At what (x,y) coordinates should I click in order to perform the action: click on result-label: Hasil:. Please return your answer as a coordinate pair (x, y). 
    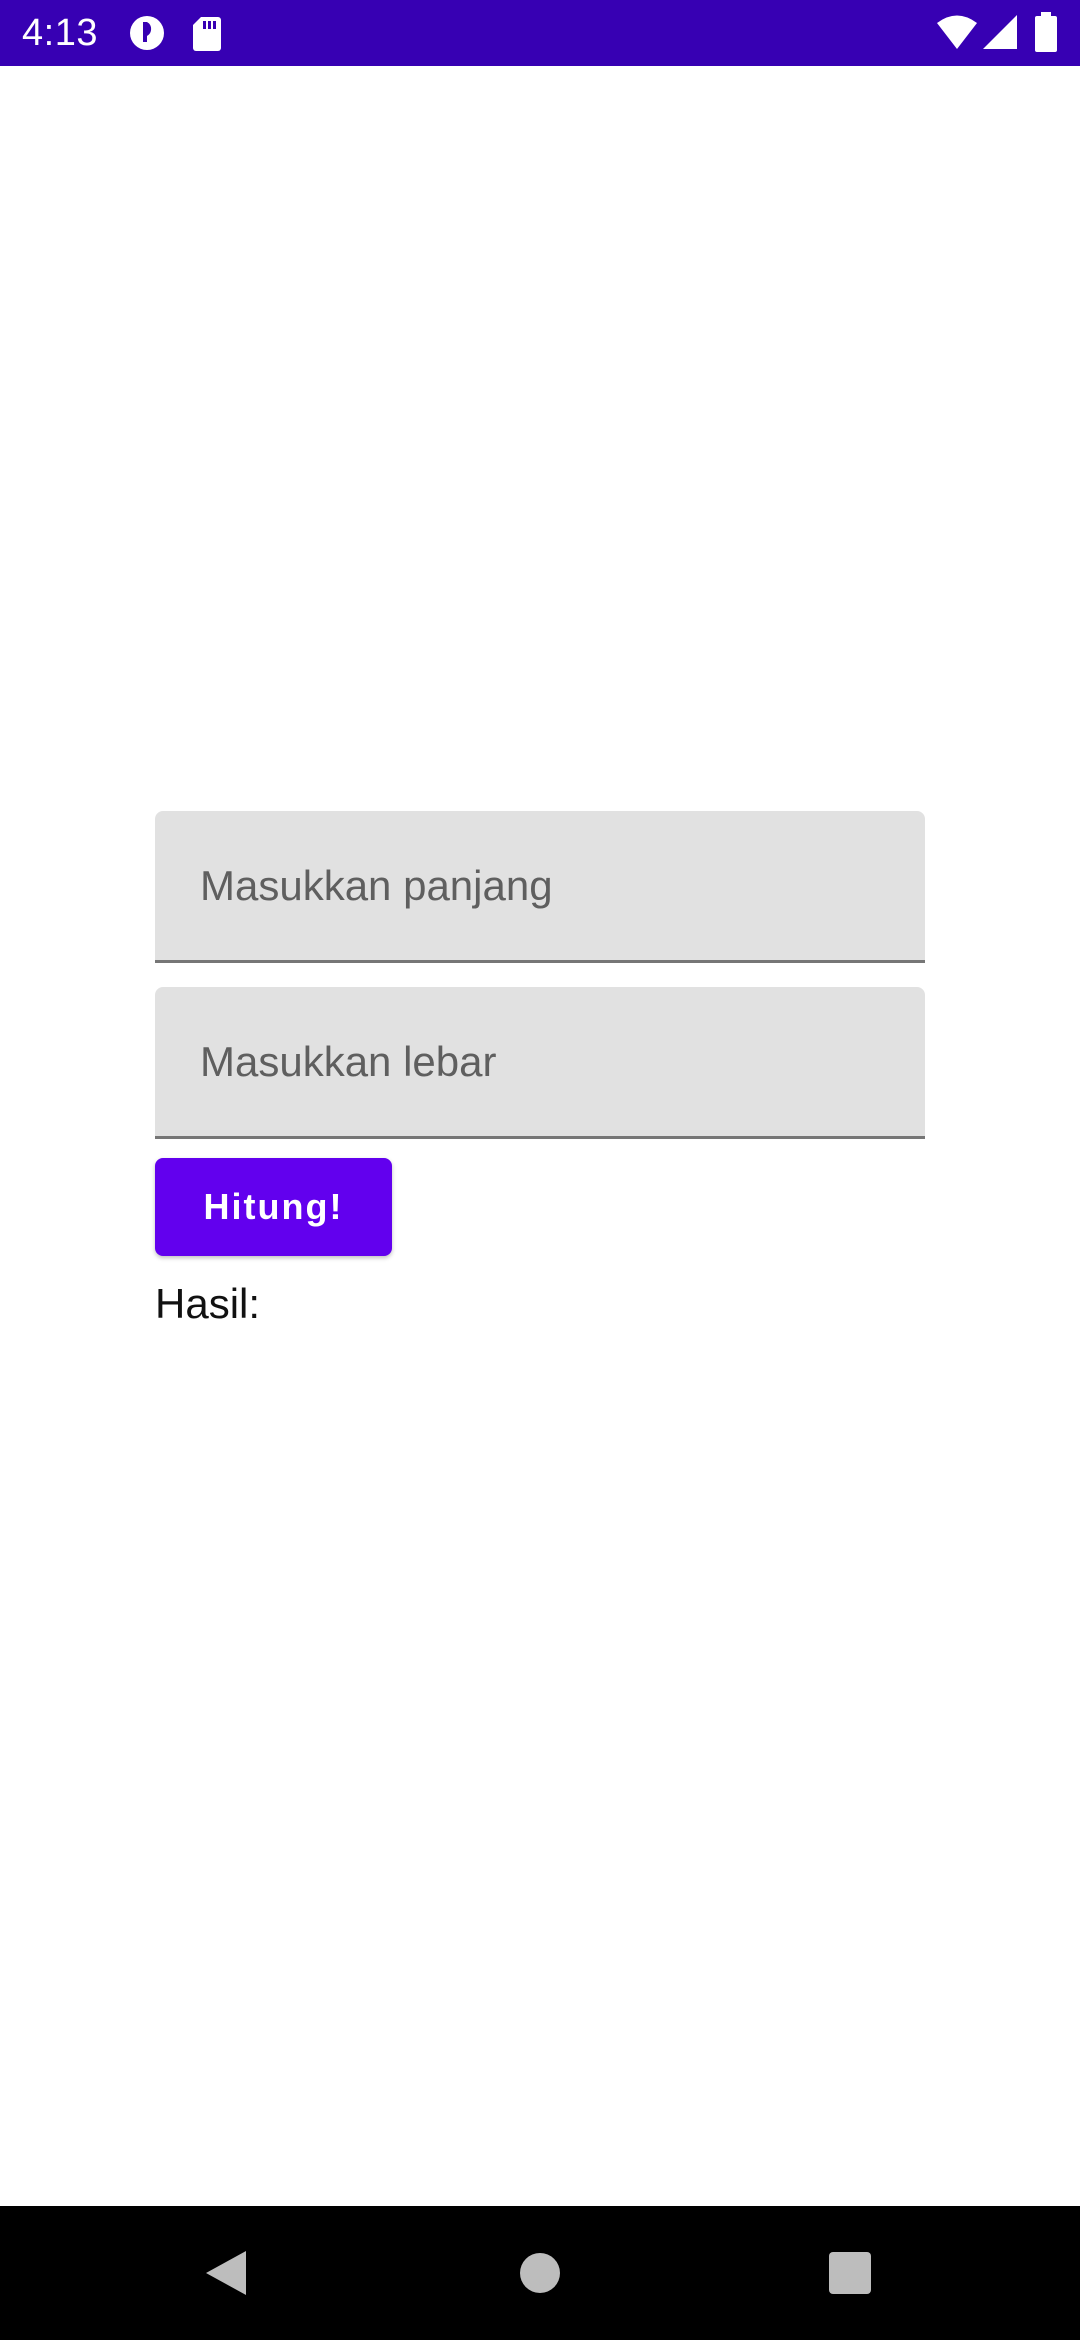
    Looking at the image, I should click on (208, 1303).